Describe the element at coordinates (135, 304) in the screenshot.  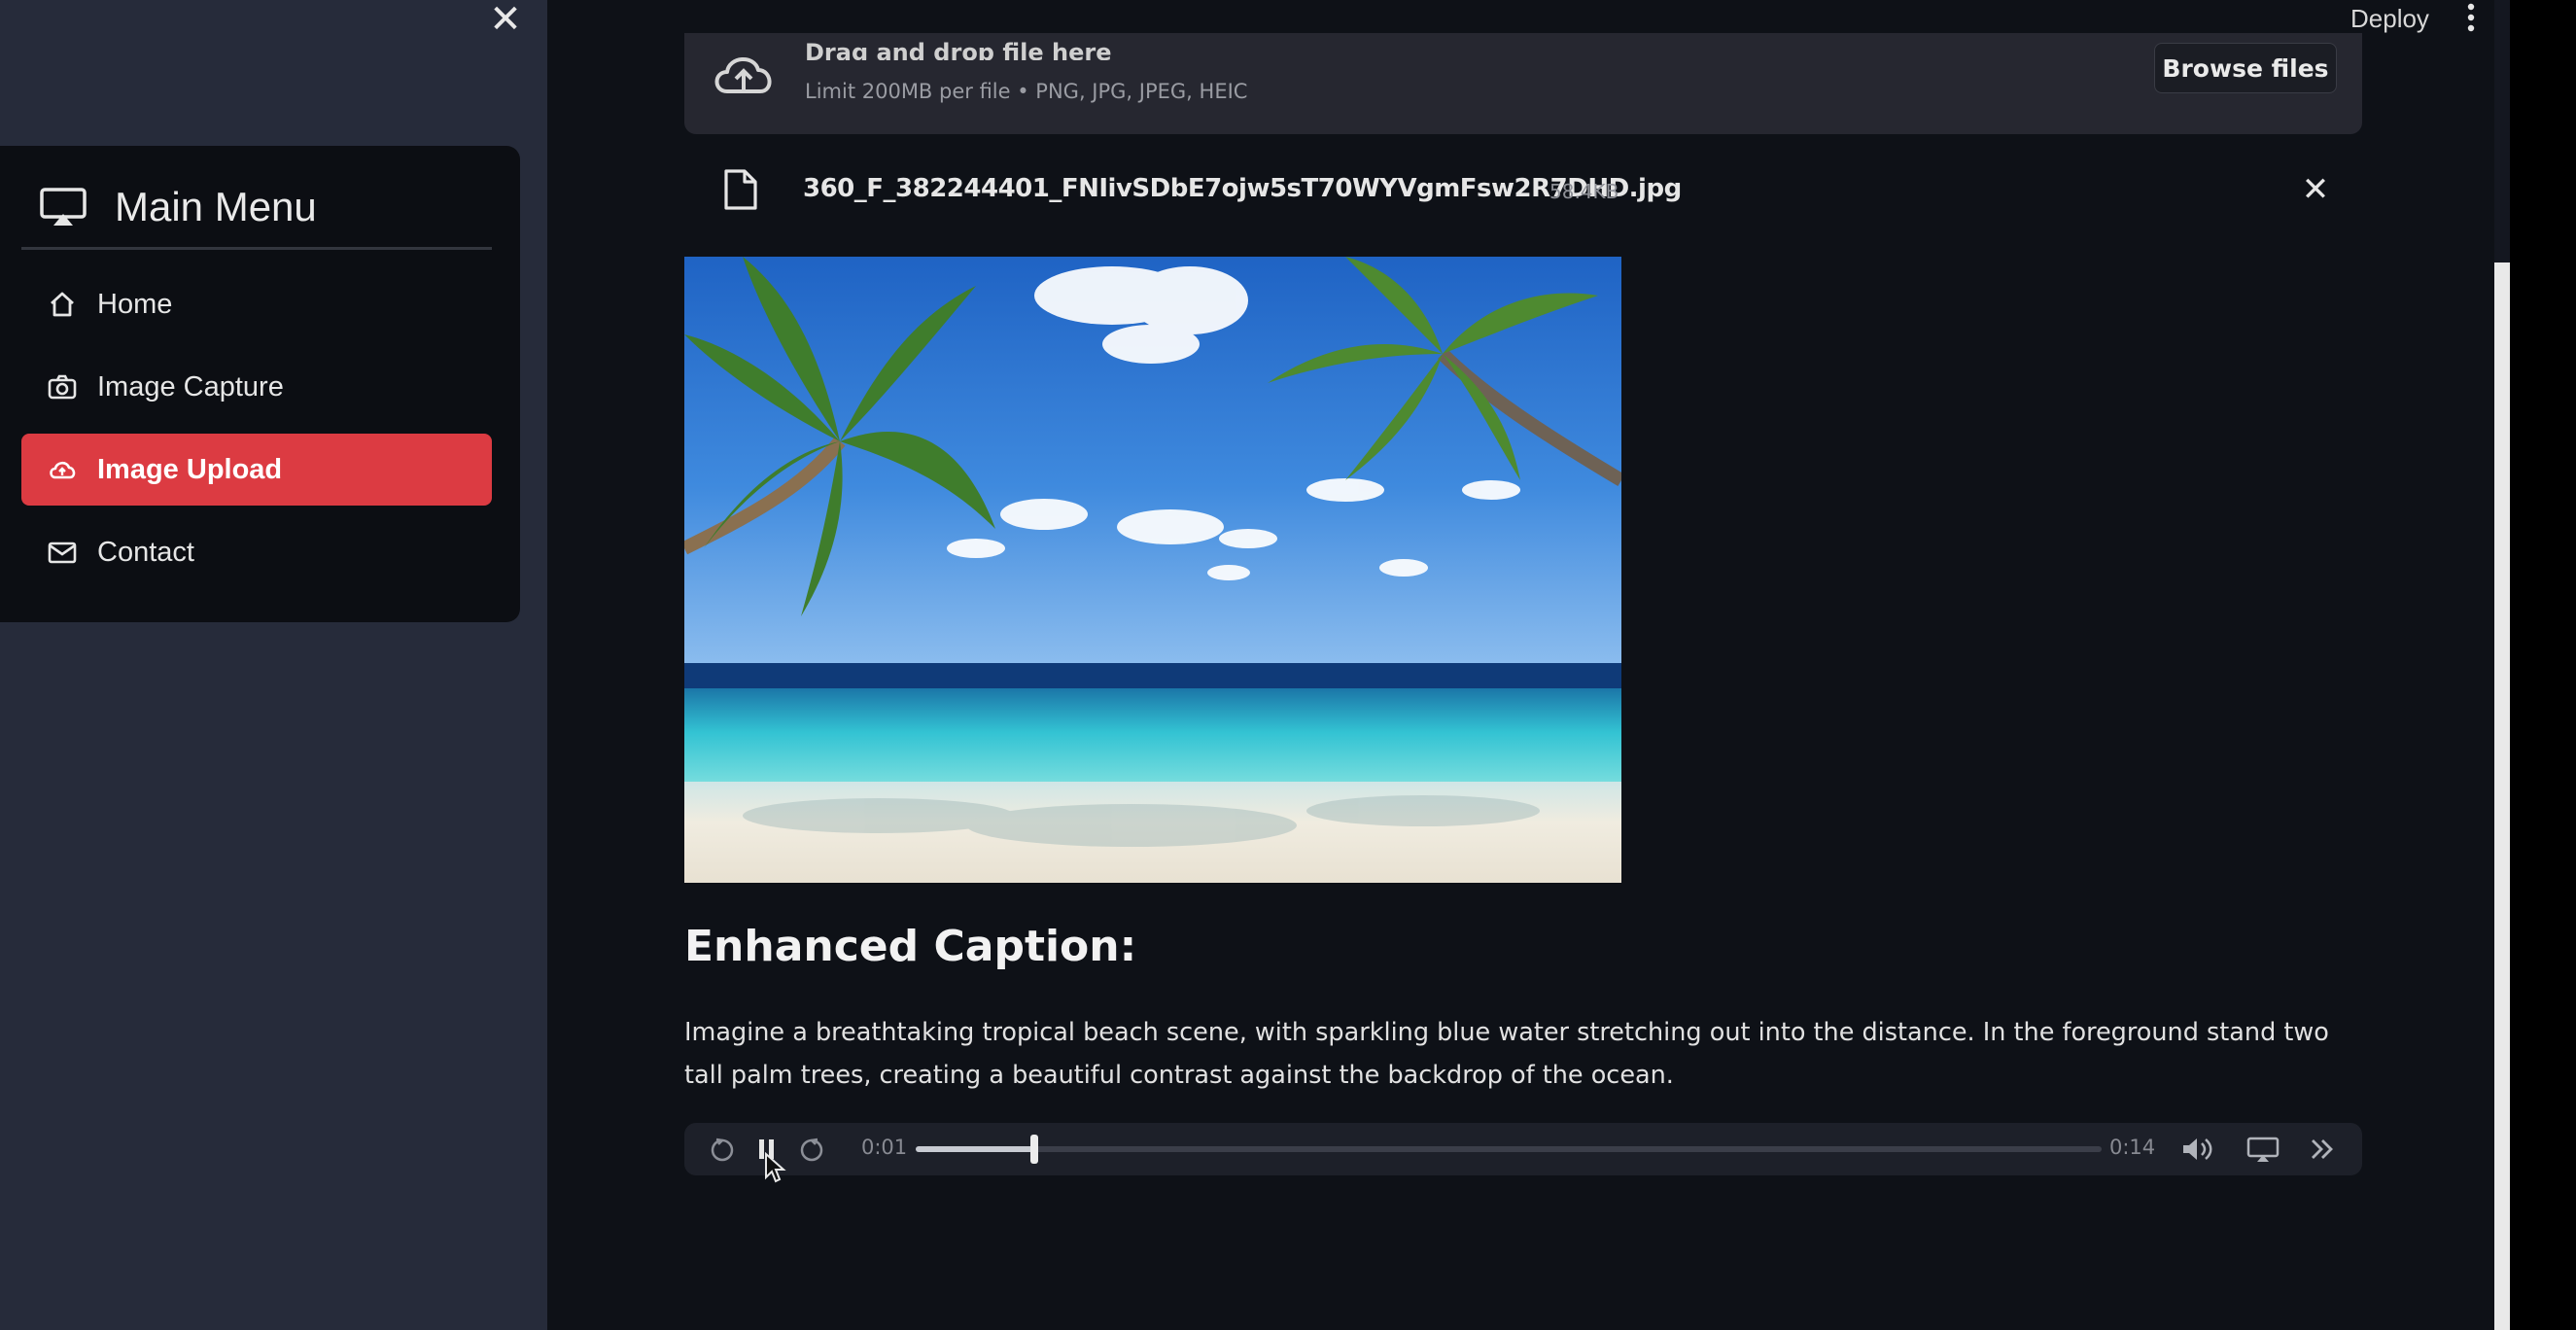
I see `sidebar-item-label: Home` at that location.